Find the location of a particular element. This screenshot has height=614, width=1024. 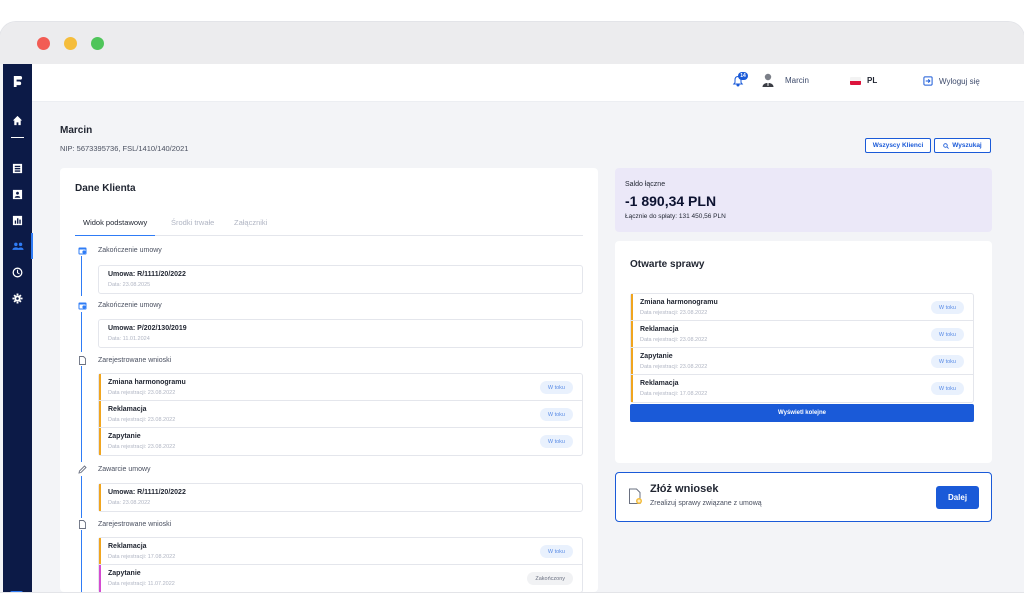

list-item: Umowa: R/1111/20/2022 Data: 23.08.2025 is located at coordinates (340, 279).